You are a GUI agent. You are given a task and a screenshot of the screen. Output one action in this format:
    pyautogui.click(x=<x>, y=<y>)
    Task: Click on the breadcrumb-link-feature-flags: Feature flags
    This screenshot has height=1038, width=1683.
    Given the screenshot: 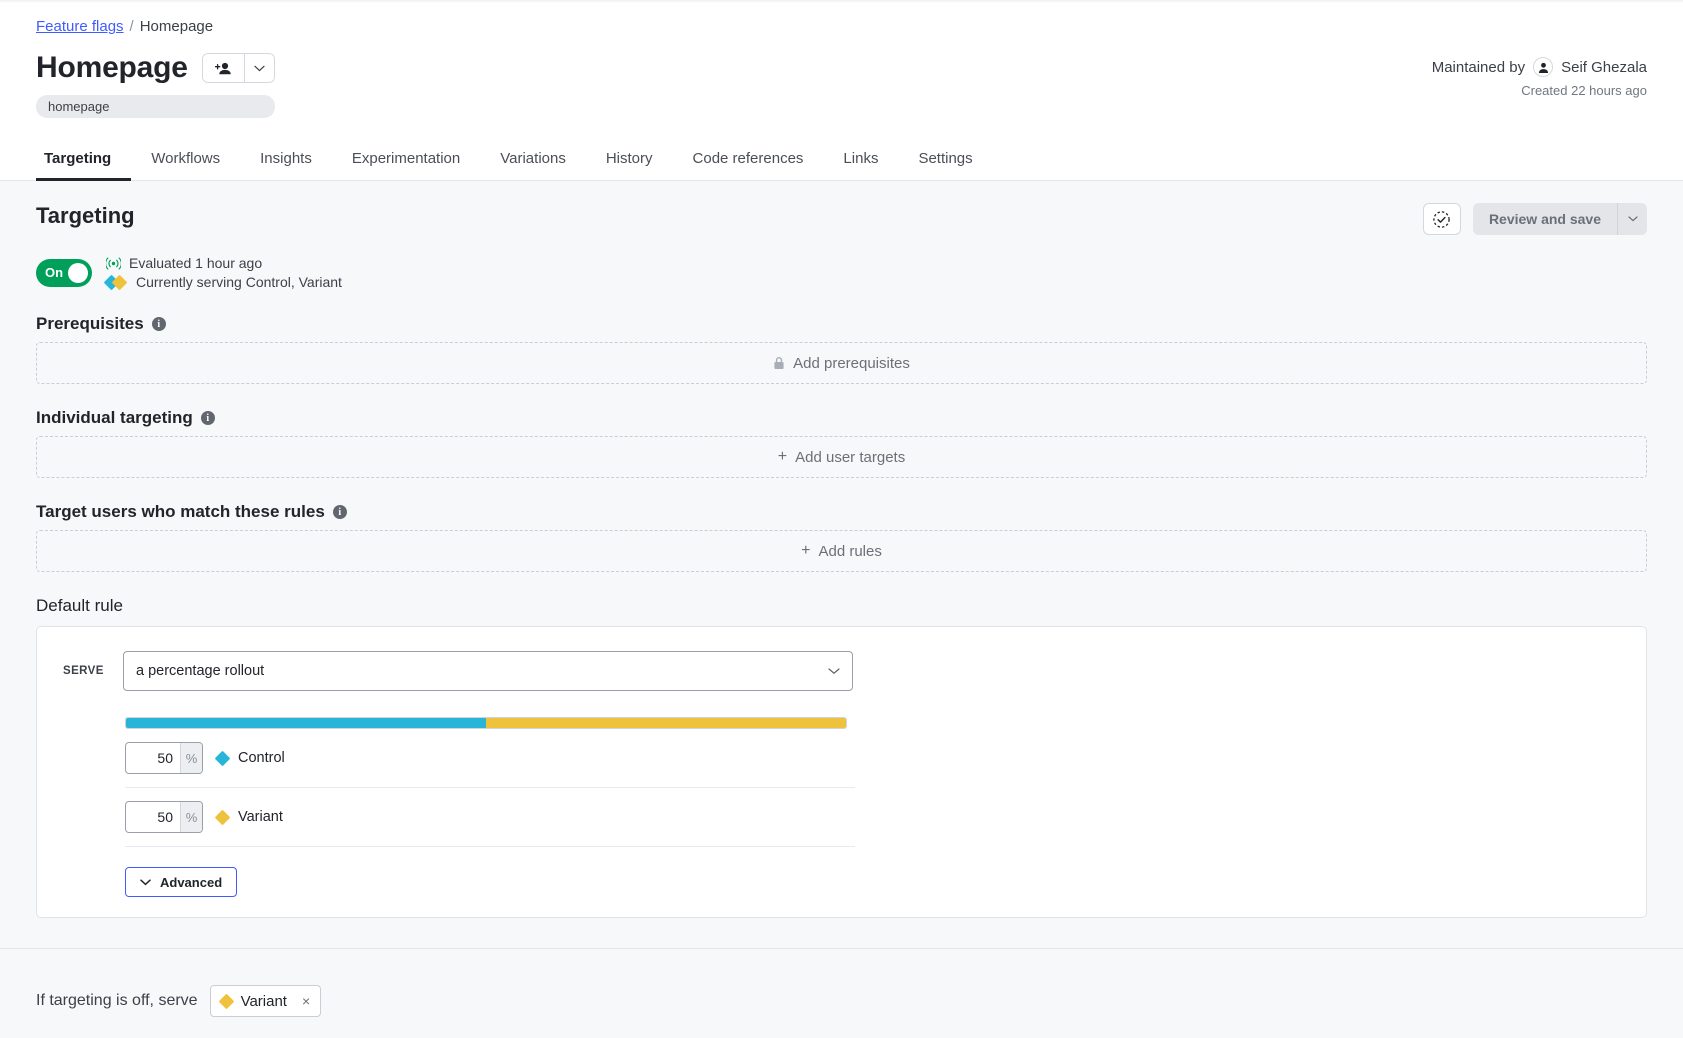 What is the action you would take?
    pyautogui.click(x=80, y=26)
    